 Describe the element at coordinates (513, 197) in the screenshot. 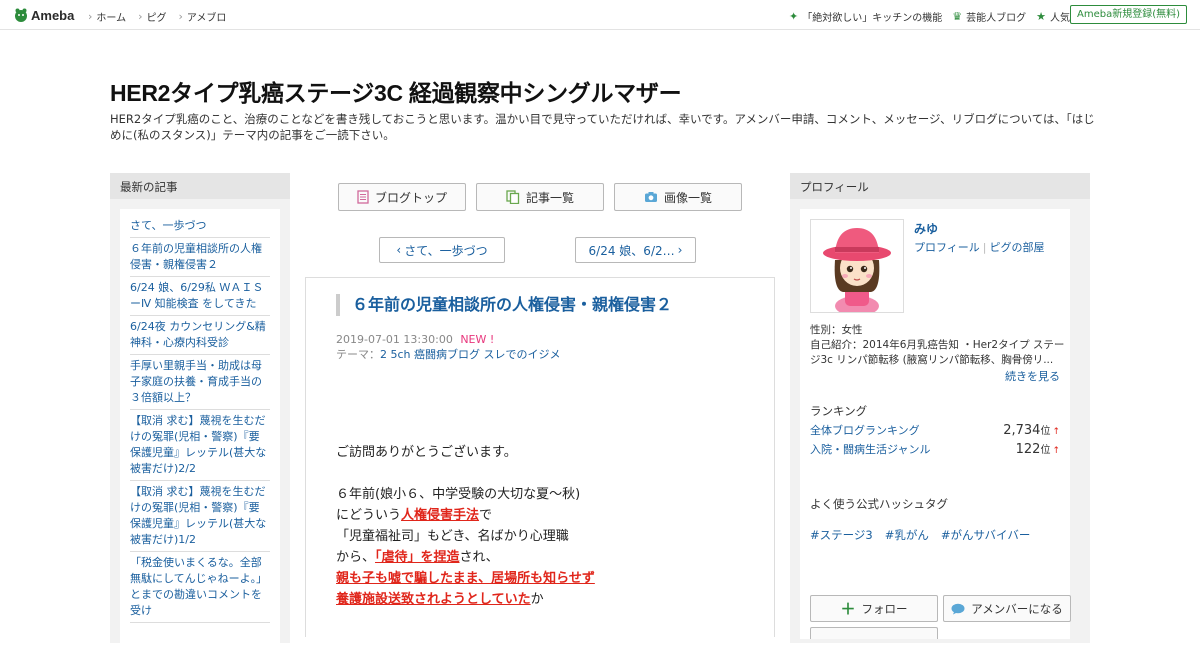

I see `copy-icon` at that location.